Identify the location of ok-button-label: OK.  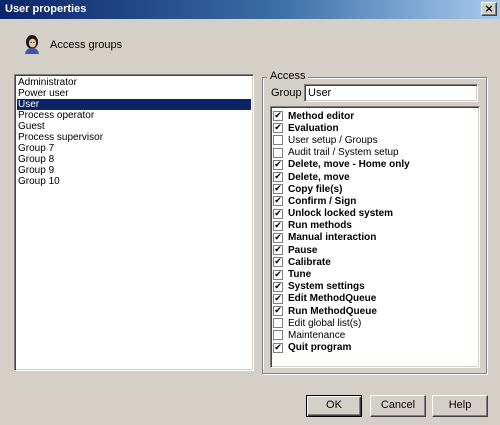
(334, 405).